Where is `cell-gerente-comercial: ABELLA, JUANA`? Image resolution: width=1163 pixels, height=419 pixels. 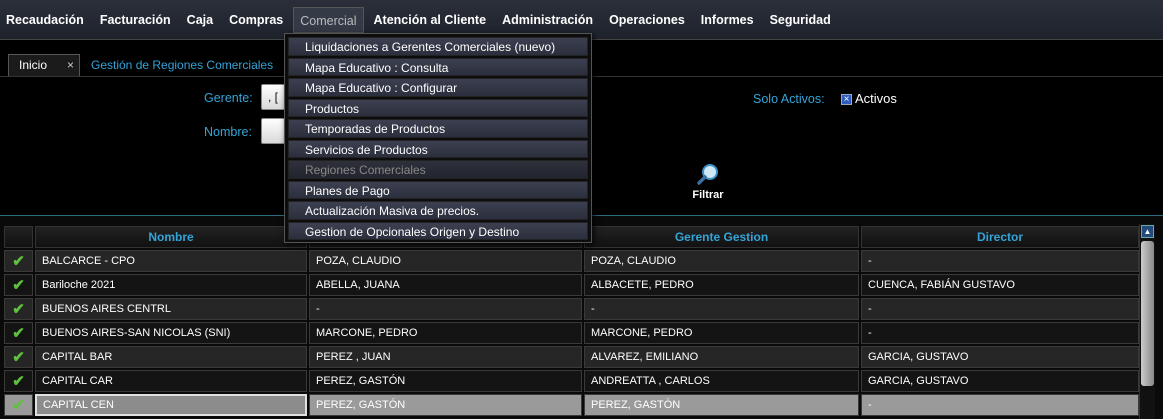 cell-gerente-comercial: ABELLA, JUANA is located at coordinates (445, 285).